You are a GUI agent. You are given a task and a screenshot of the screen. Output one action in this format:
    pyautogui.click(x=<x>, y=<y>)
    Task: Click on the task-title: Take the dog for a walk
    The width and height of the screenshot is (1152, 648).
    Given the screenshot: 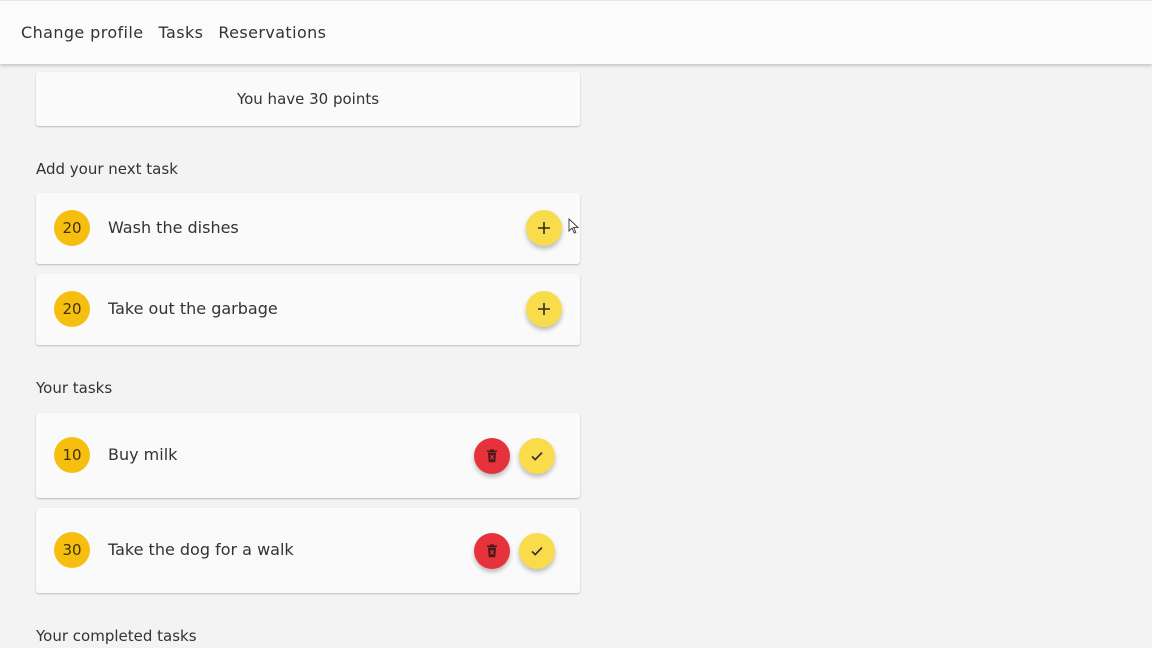 What is the action you would take?
    pyautogui.click(x=201, y=549)
    